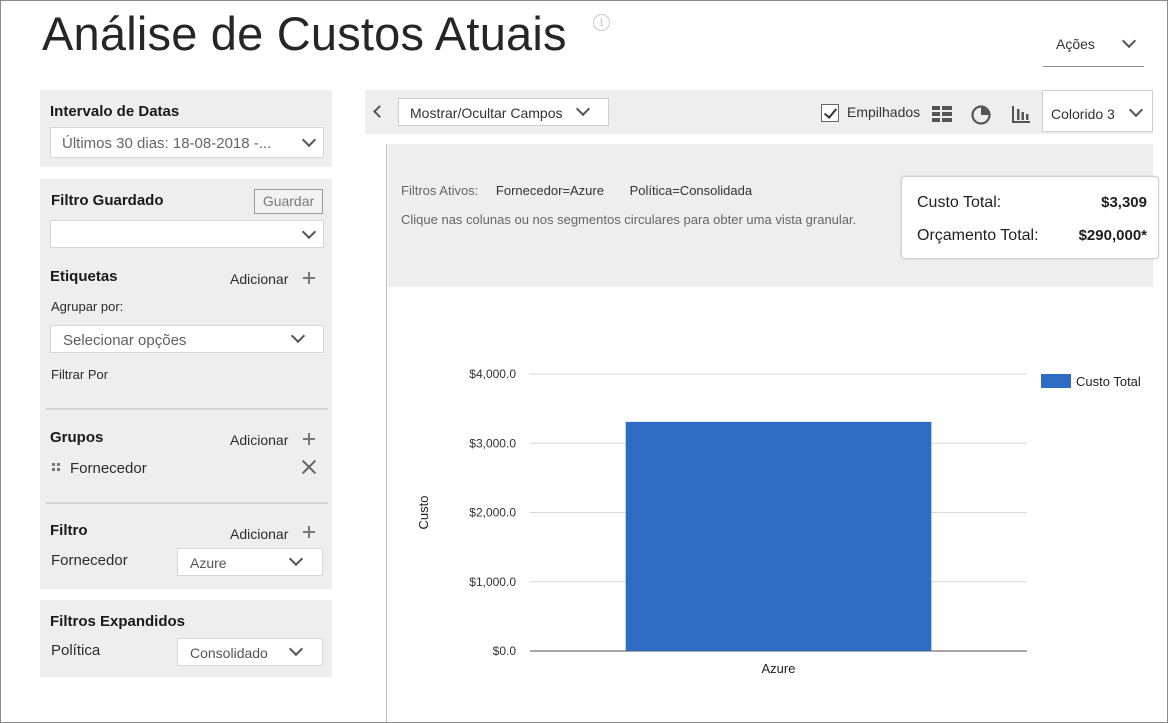 The width and height of the screenshot is (1168, 723). I want to click on legend-label: Custo Total, so click(1108, 381).